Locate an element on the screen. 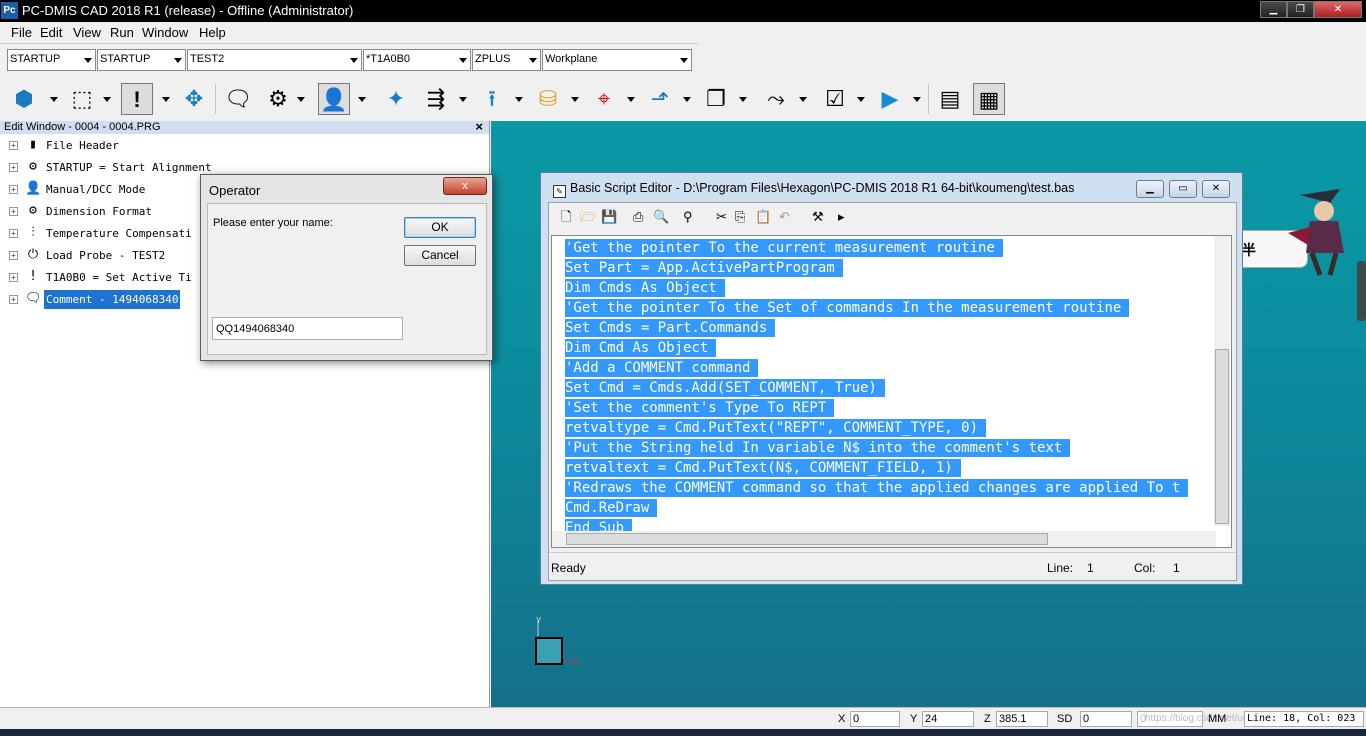 The image size is (1366, 736). exclamation-icon: ! is located at coordinates (137, 99).